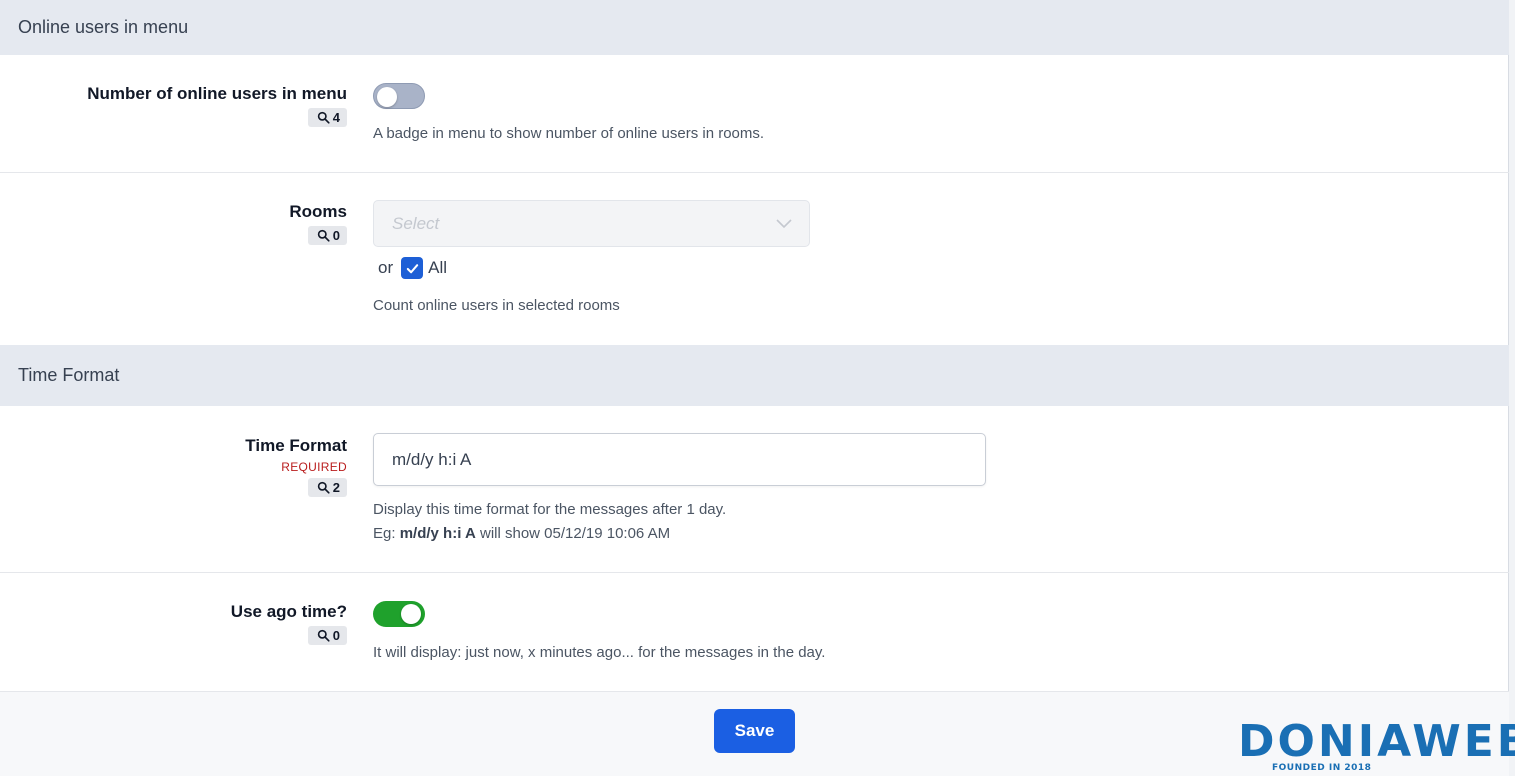 The width and height of the screenshot is (1515, 776). Describe the element at coordinates (754, 731) in the screenshot. I see `save-button: Save` at that location.